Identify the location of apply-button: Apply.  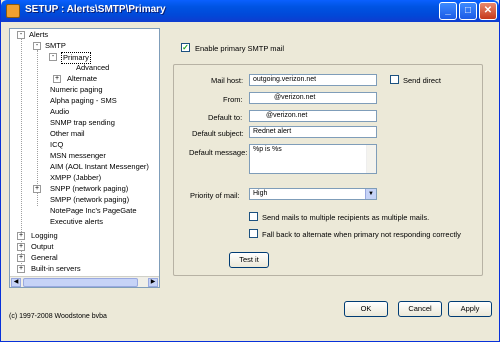
(470, 309).